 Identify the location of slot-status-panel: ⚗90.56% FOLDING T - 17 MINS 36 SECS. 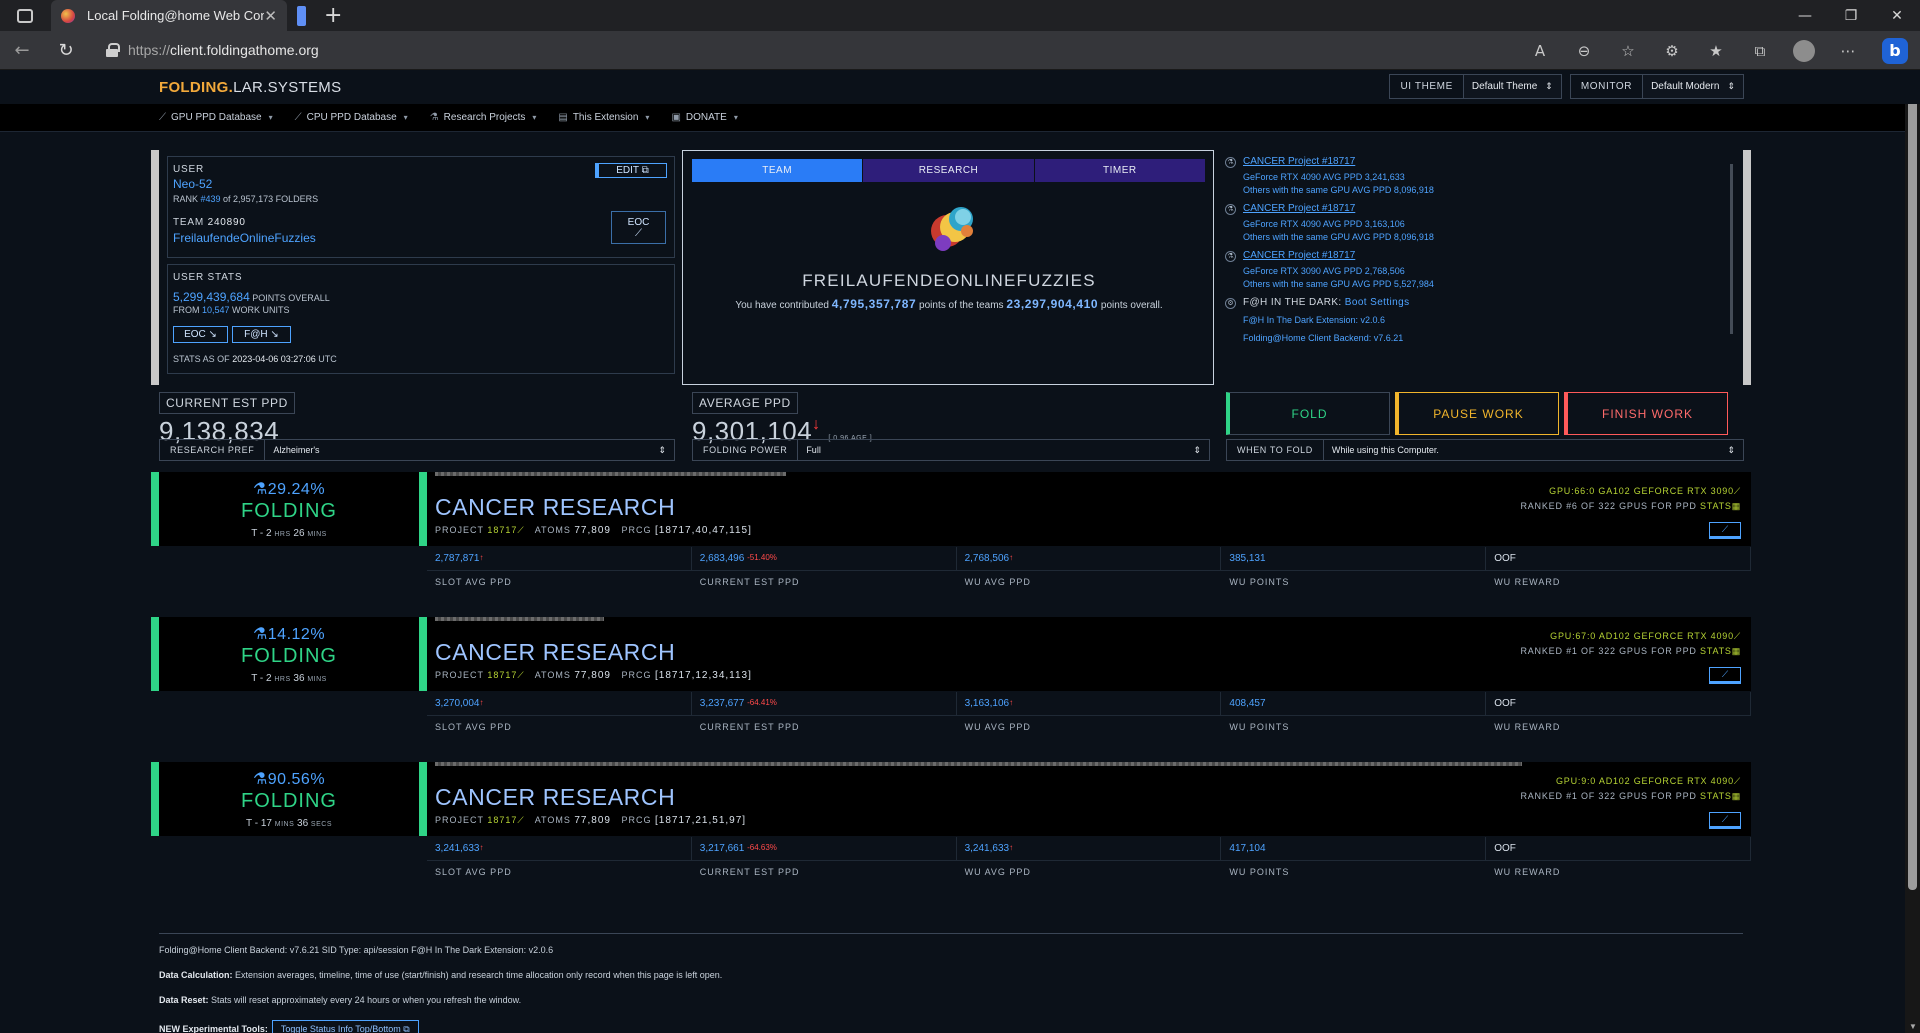
(285, 799).